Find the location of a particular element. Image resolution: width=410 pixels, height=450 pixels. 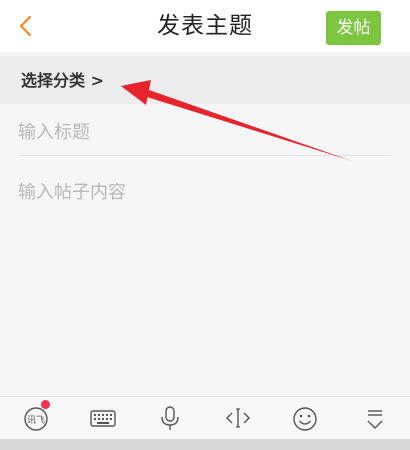

editor-toolbar: 讯飞 is located at coordinates (205, 417).